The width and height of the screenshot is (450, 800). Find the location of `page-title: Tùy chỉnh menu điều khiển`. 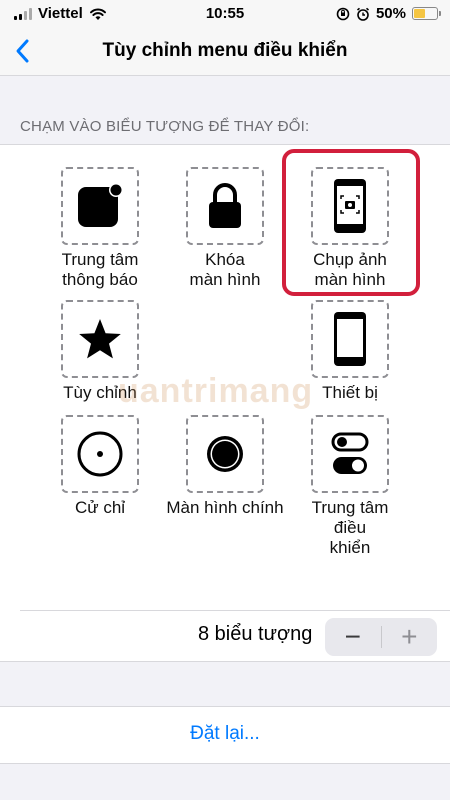

page-title: Tùy chỉnh menu điều khiển is located at coordinates (225, 50).